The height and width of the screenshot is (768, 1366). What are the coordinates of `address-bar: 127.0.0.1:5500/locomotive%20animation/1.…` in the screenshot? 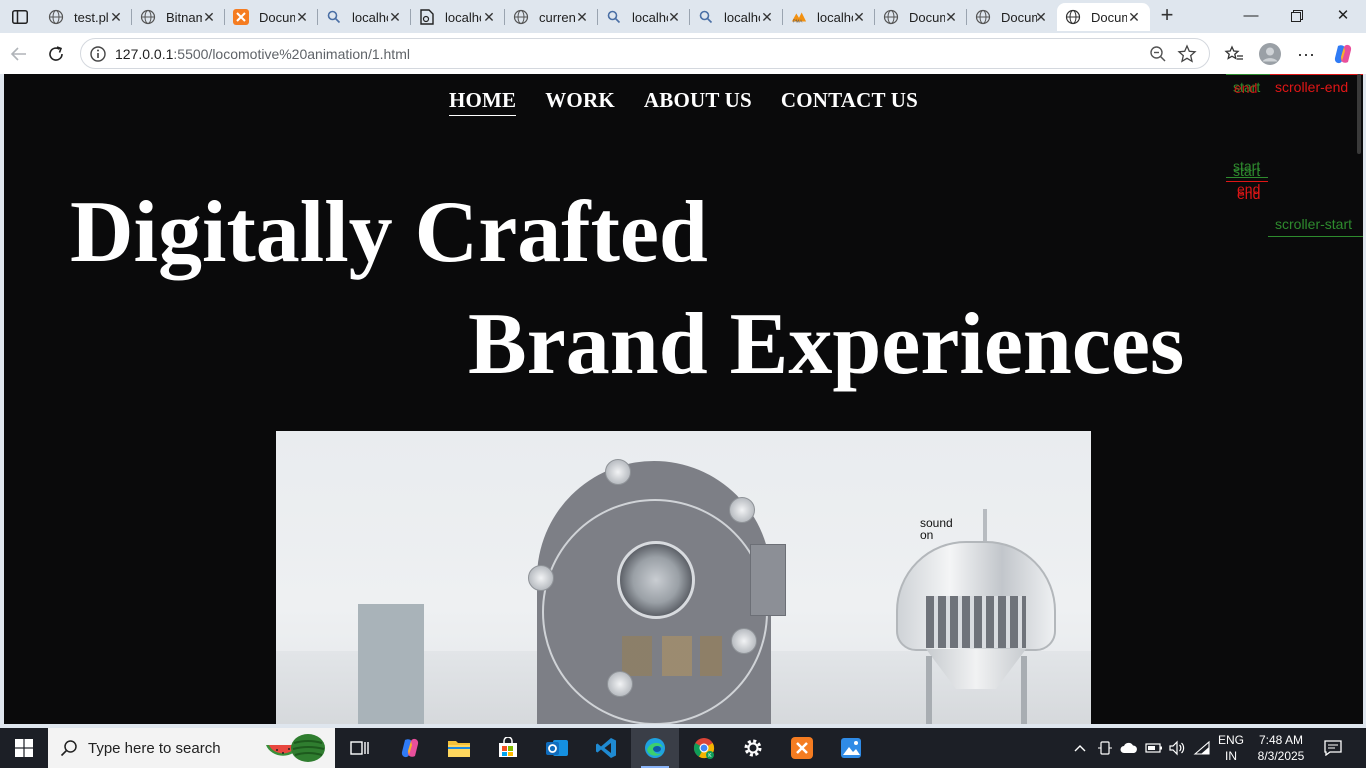 It's located at (645, 53).